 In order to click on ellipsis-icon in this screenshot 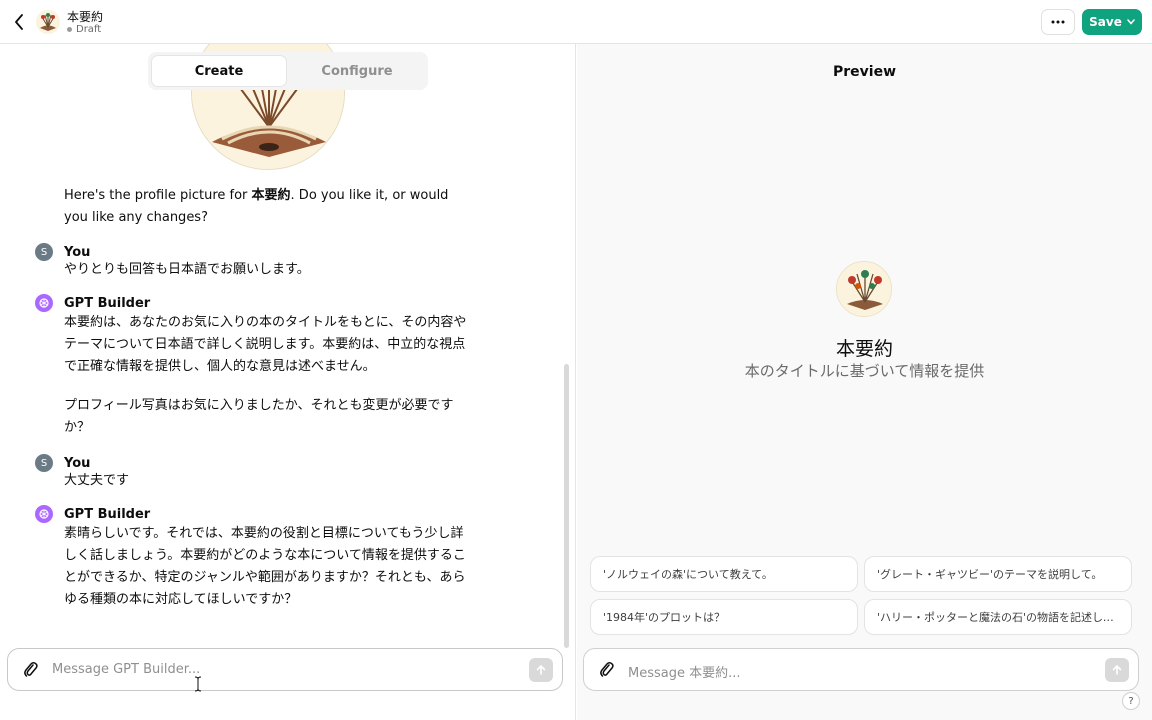, I will do `click(1058, 22)`.